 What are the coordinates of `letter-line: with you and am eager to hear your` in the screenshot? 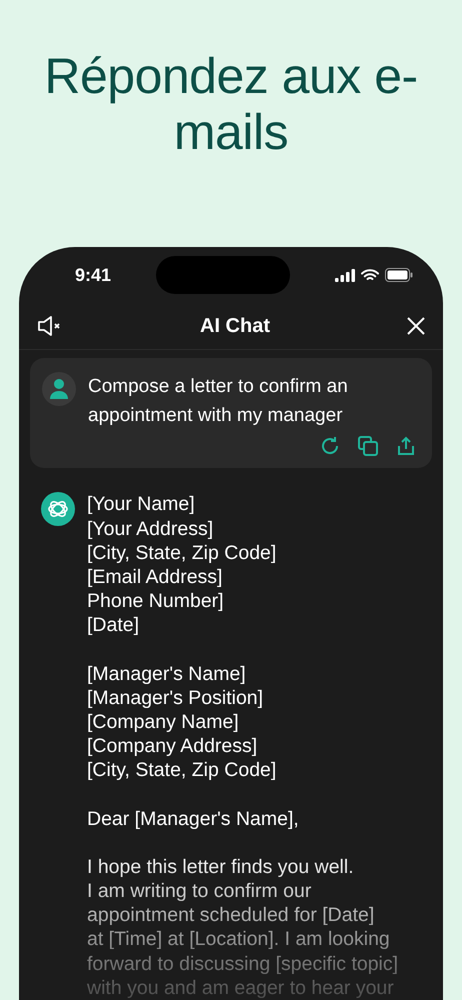 It's located at (241, 988).